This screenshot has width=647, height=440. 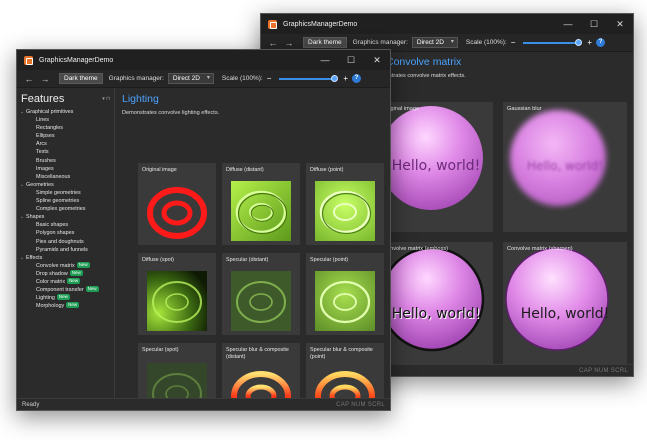 What do you see at coordinates (557, 299) in the screenshot?
I see `sharpened-sphere-image` at bounding box center [557, 299].